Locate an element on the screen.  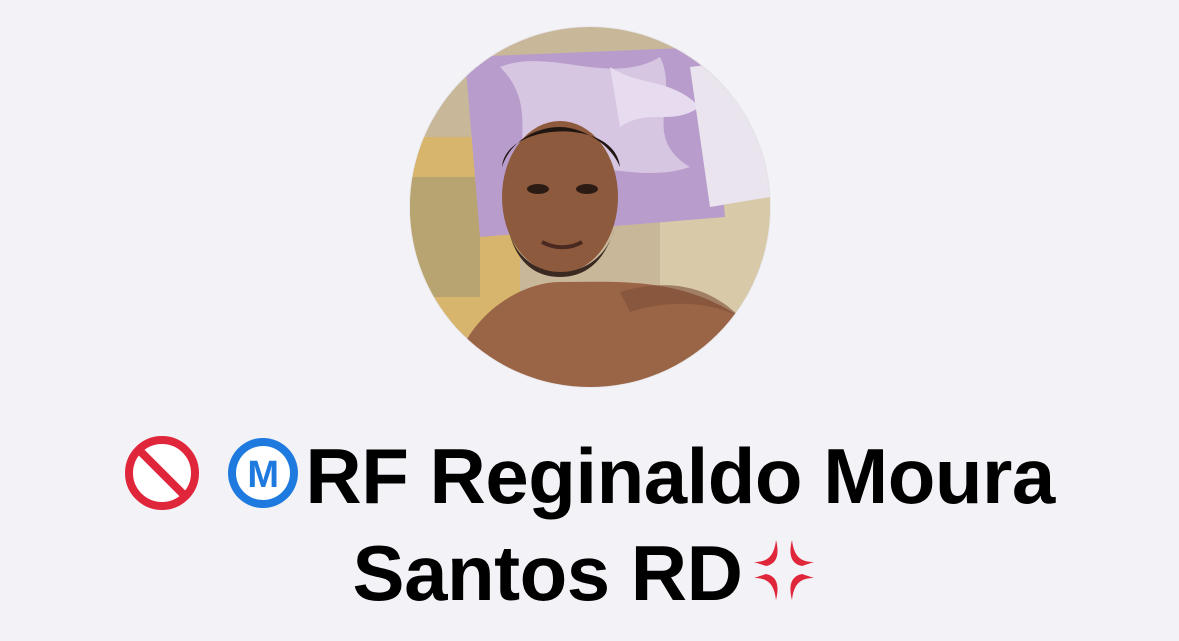
contact-name-line-1-text: RF Reginaldo Moura is located at coordinates (680, 476).